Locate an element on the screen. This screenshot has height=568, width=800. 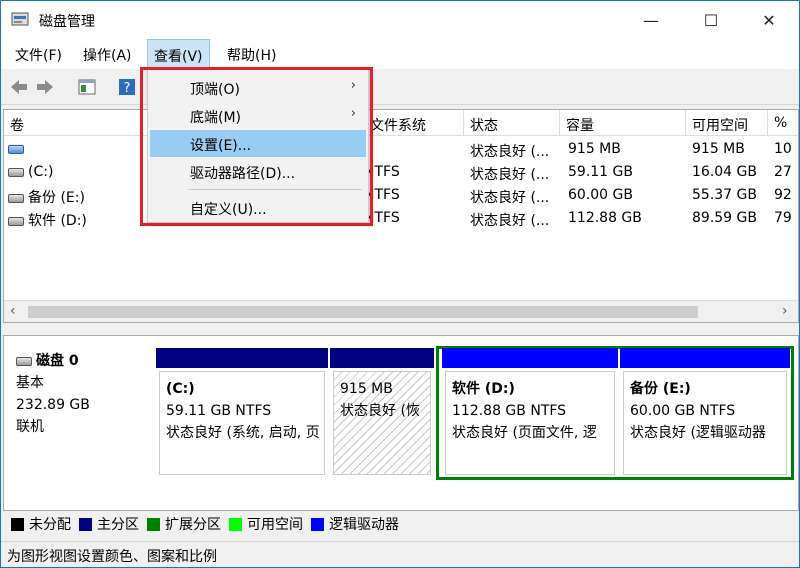
legend-label: 可用空间 is located at coordinates (275, 525).